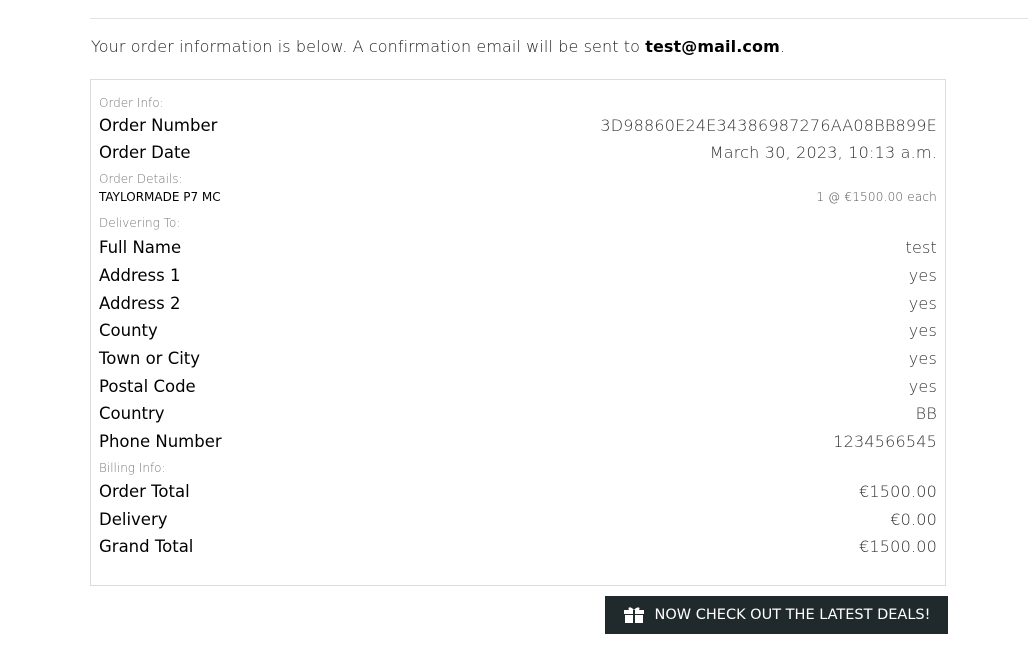  What do you see at coordinates (823, 152) in the screenshot?
I see `order-date-value: March 30, 2023, 10:13 a.m.` at bounding box center [823, 152].